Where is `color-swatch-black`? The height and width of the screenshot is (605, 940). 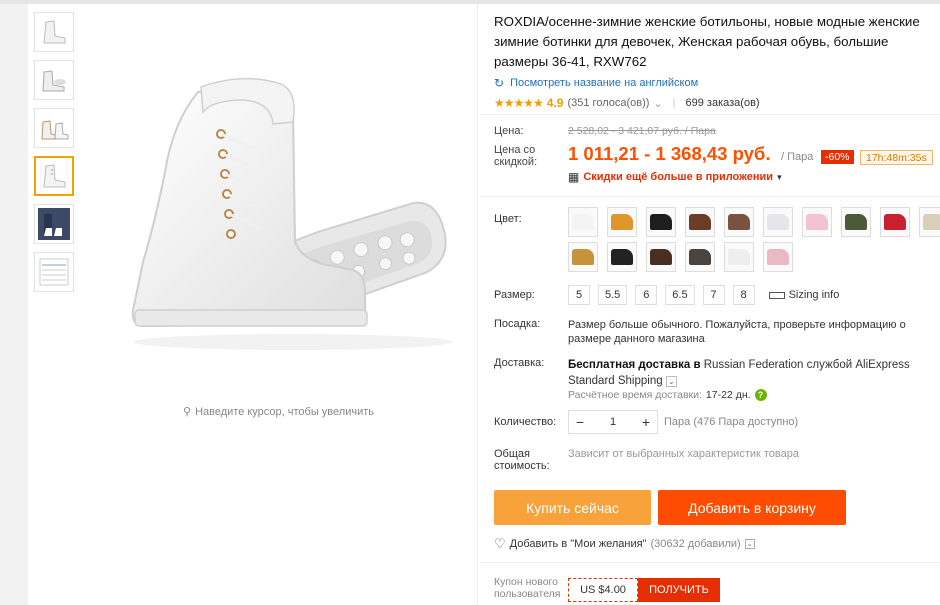
color-swatch-black is located at coordinates (661, 222).